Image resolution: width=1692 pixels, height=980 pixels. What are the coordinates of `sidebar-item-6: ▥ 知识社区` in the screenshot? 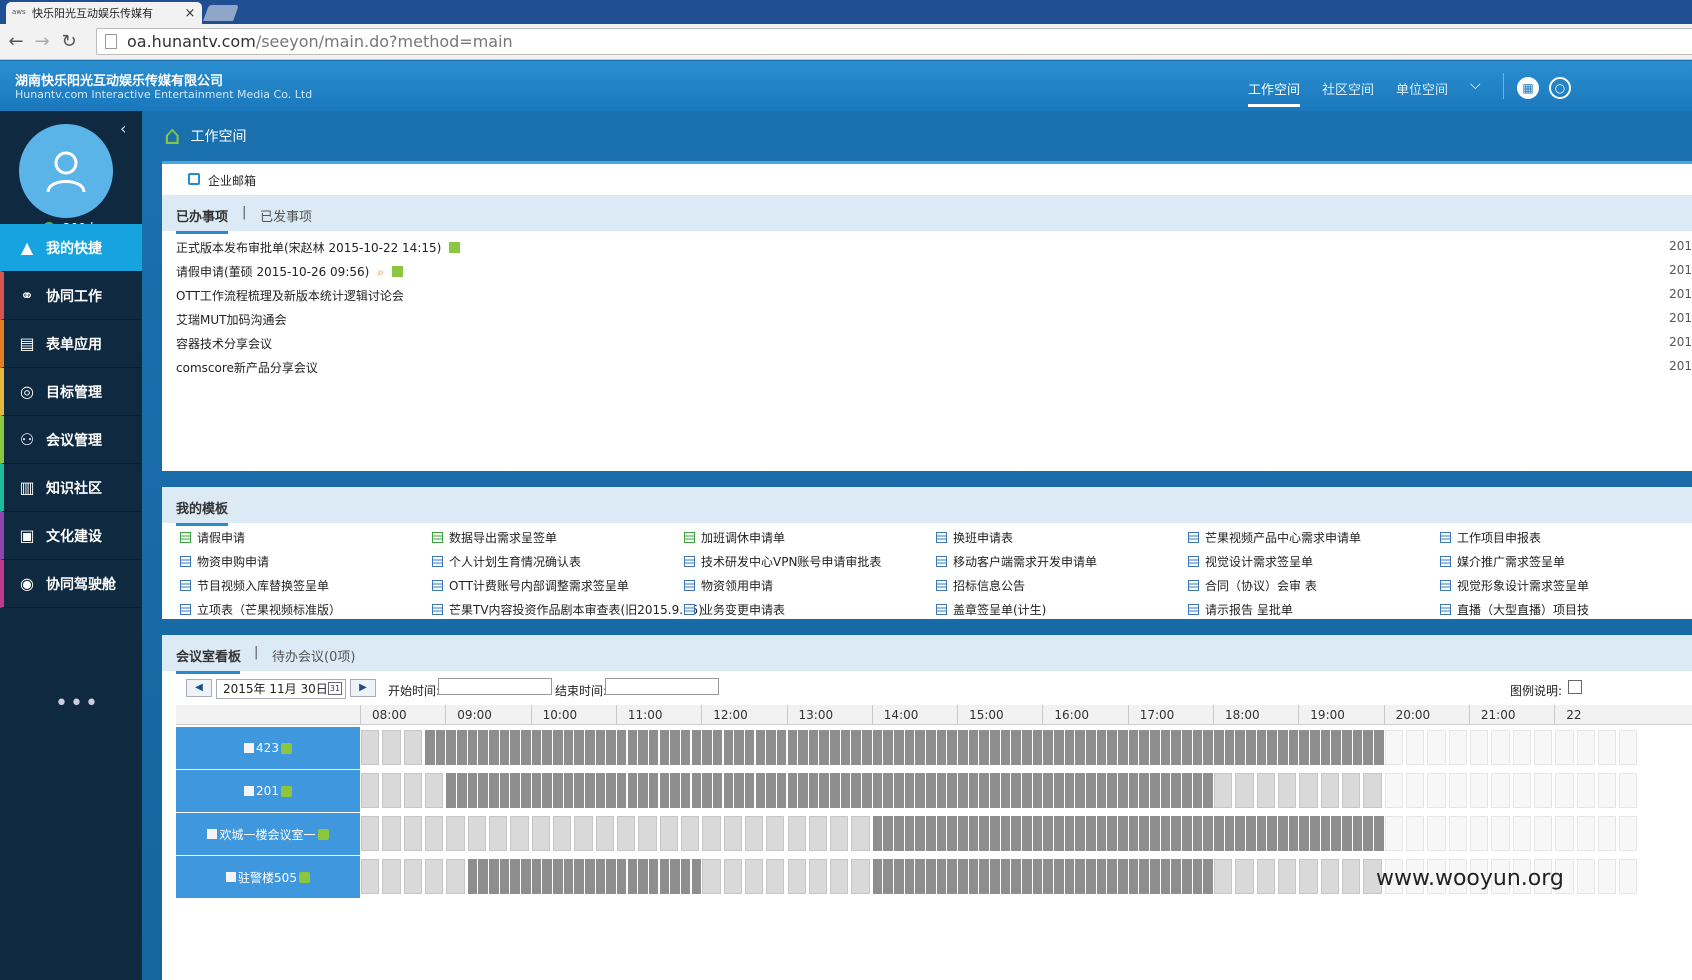 It's located at (71, 488).